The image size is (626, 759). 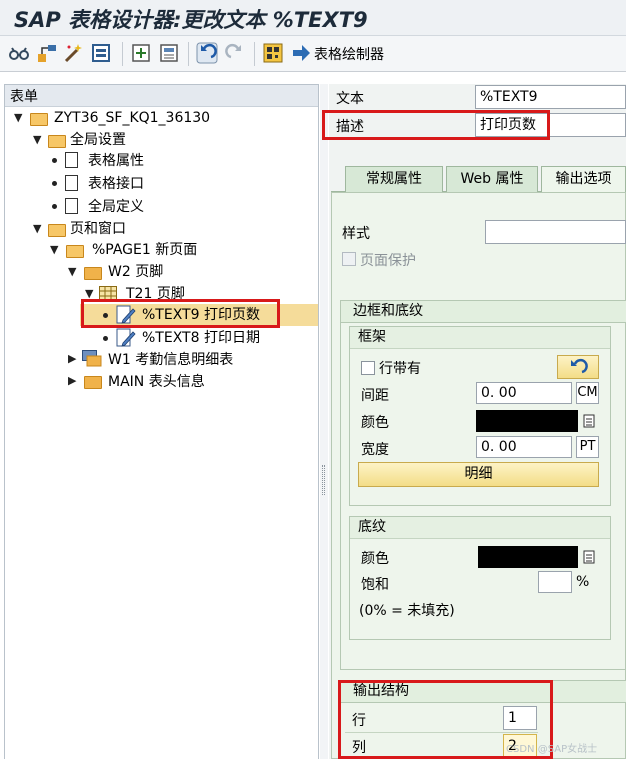 What do you see at coordinates (375, 450) in the screenshot?
I see `width-label: 宽度` at bounding box center [375, 450].